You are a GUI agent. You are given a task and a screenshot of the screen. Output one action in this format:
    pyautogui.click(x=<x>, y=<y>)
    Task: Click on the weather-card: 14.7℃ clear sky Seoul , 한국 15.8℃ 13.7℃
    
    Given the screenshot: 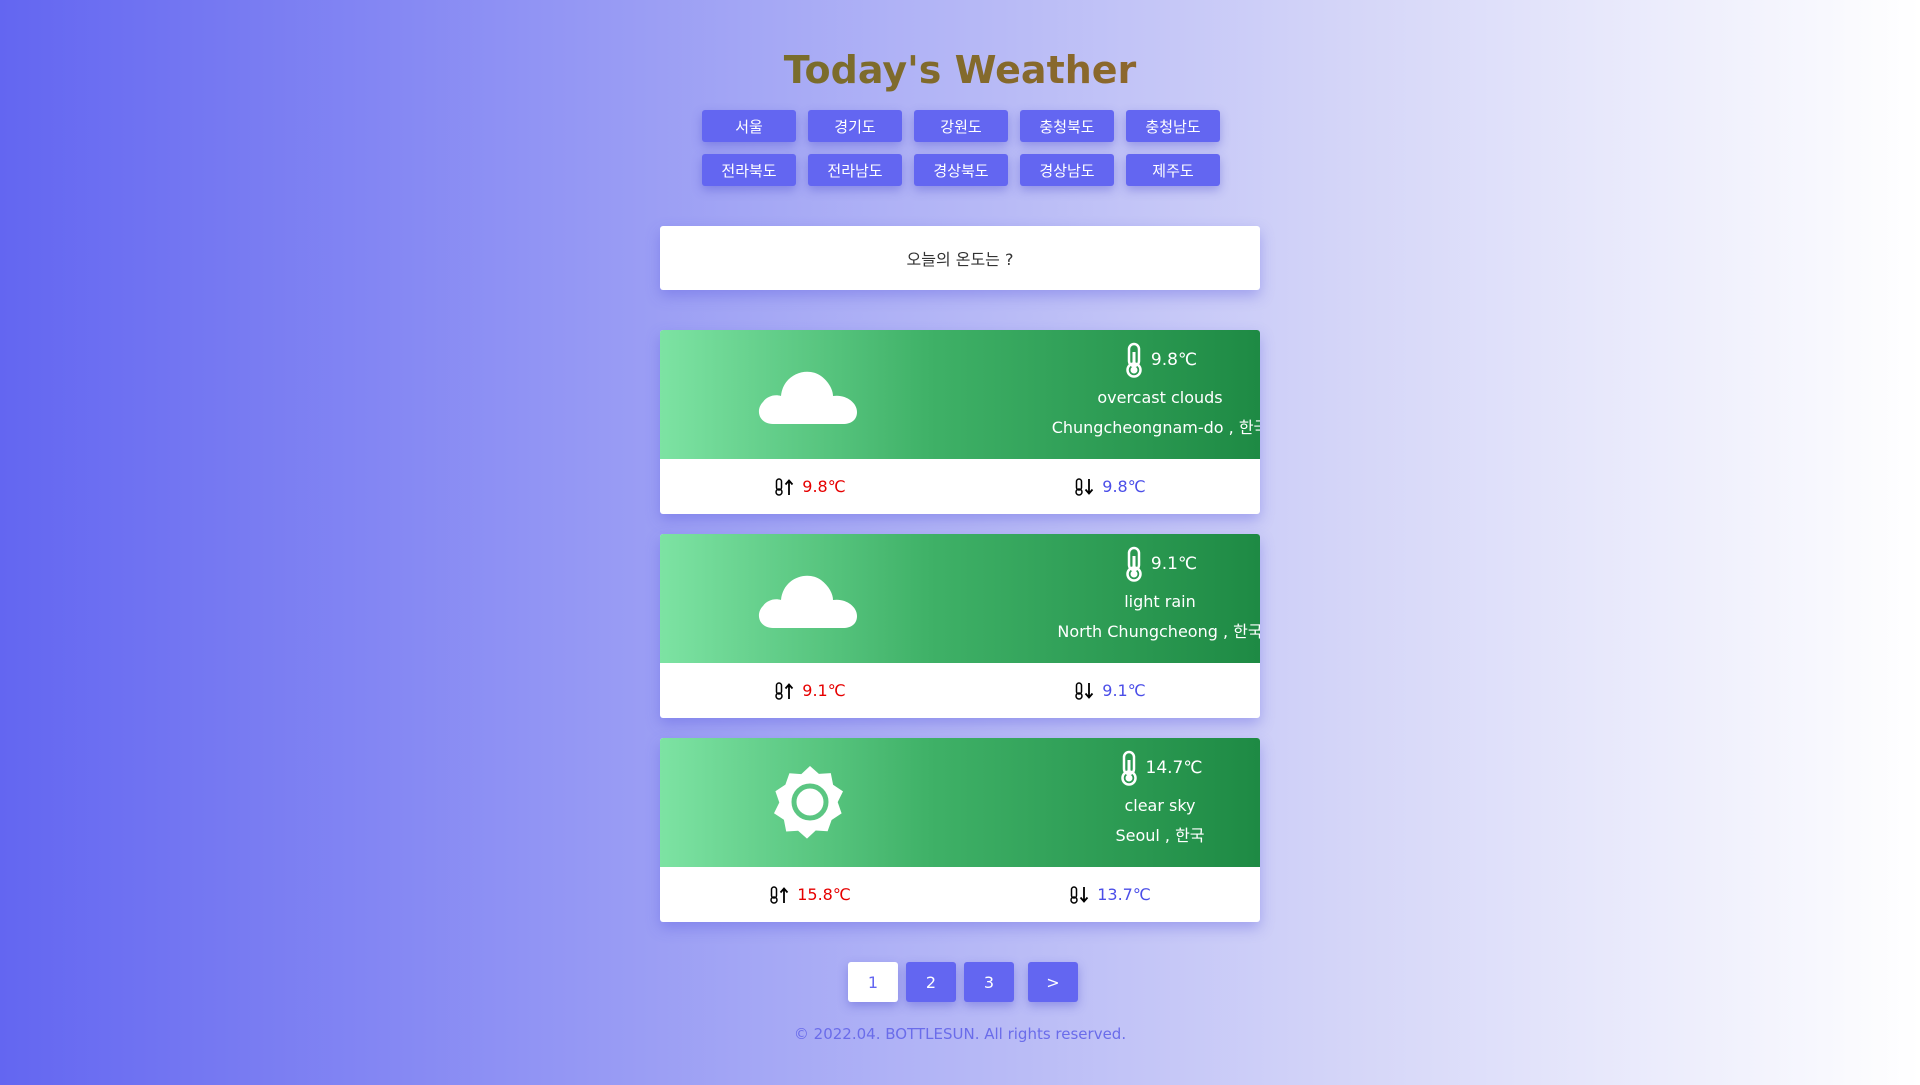 What is the action you would take?
    pyautogui.click(x=960, y=830)
    